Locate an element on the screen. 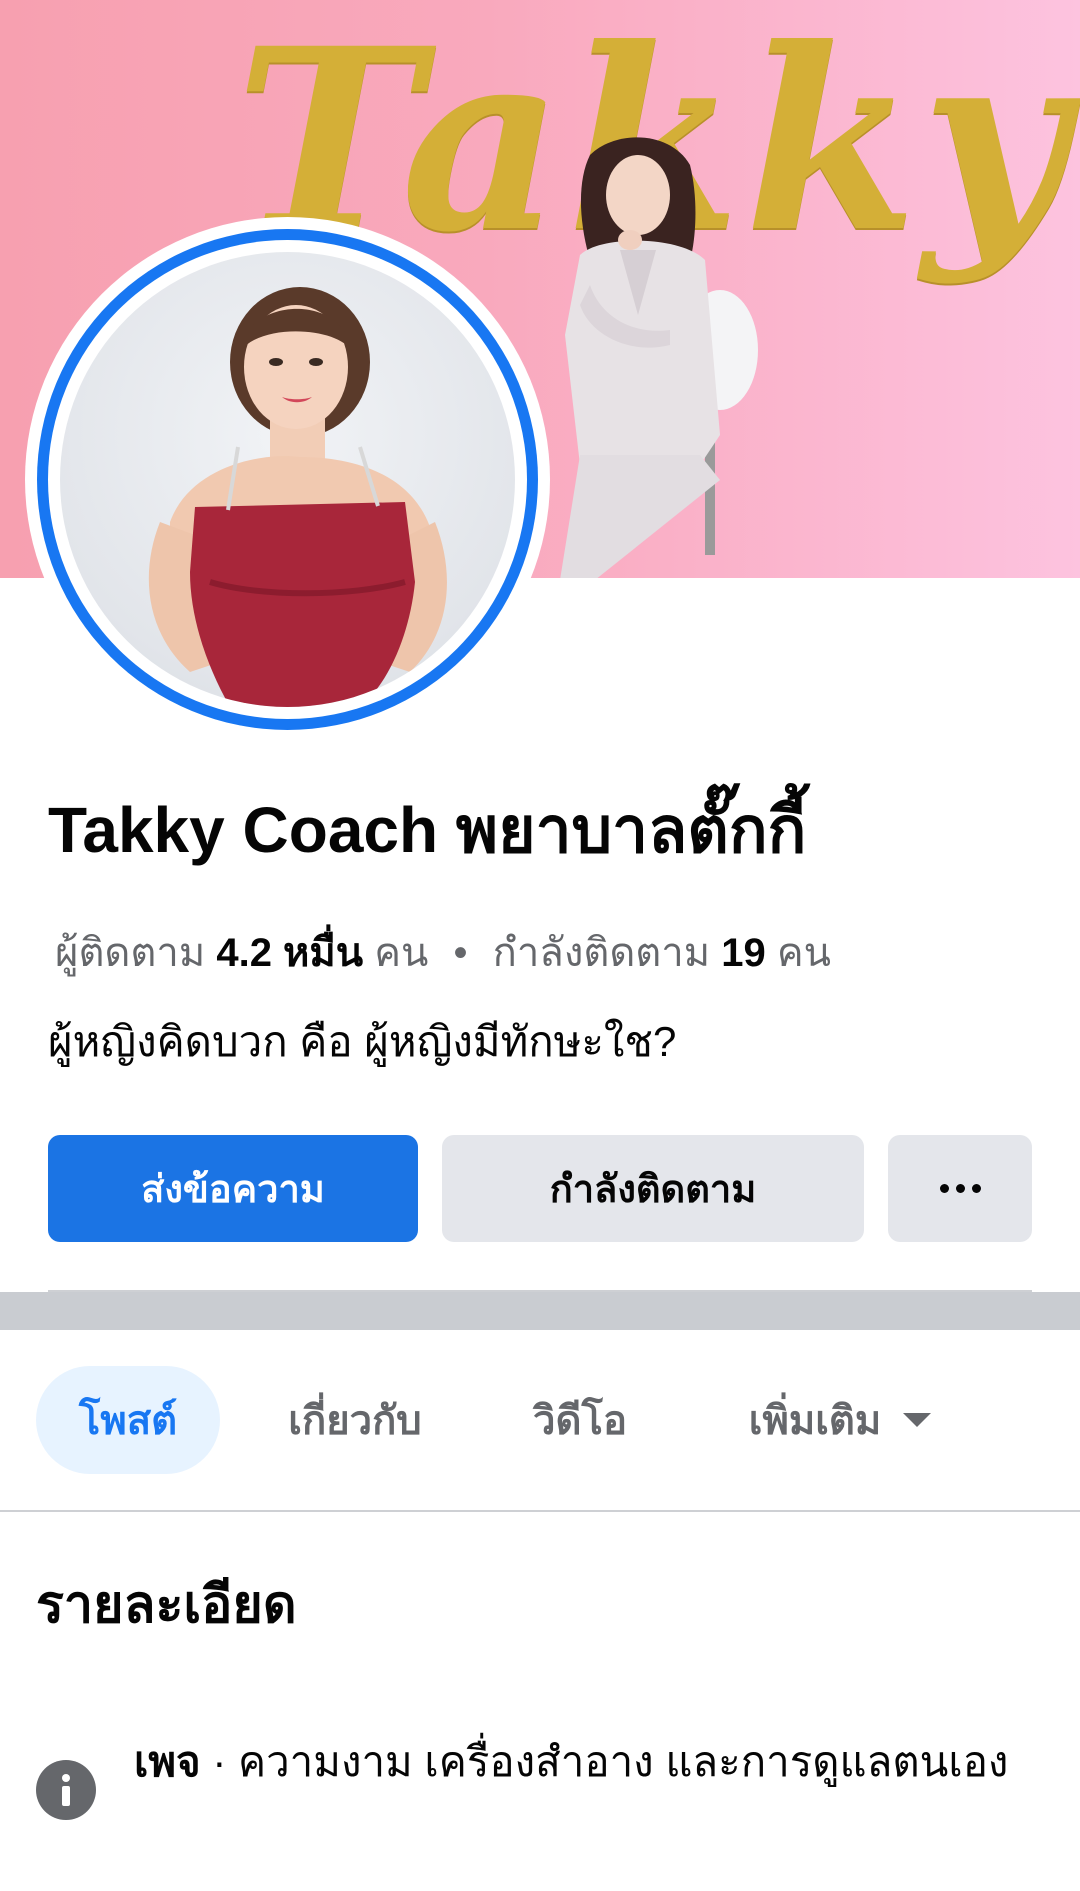 Image resolution: width=1080 pixels, height=1891 pixels. cover-person-figure is located at coordinates (659, 357).